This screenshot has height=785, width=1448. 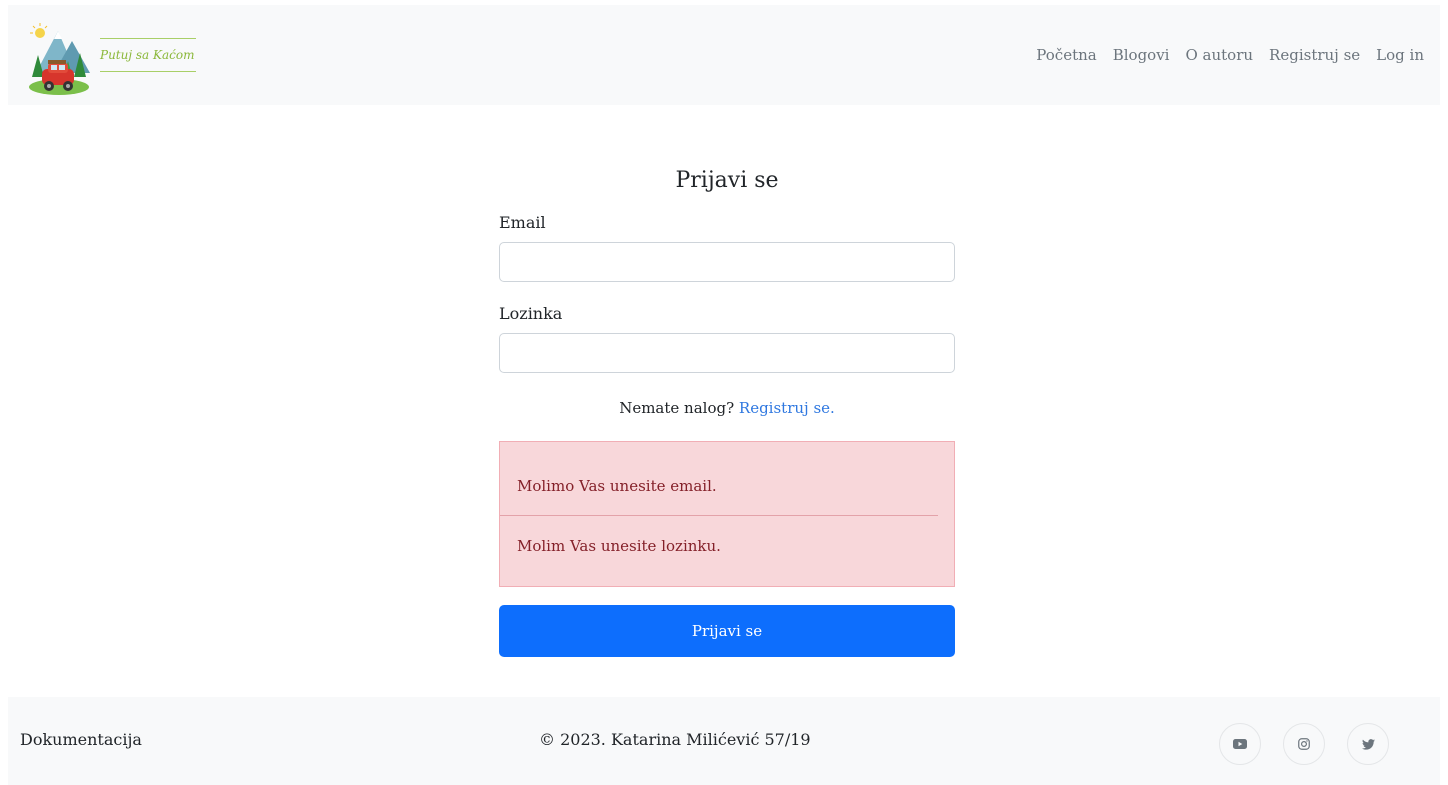 I want to click on youtube-icon, so click(x=1240, y=744).